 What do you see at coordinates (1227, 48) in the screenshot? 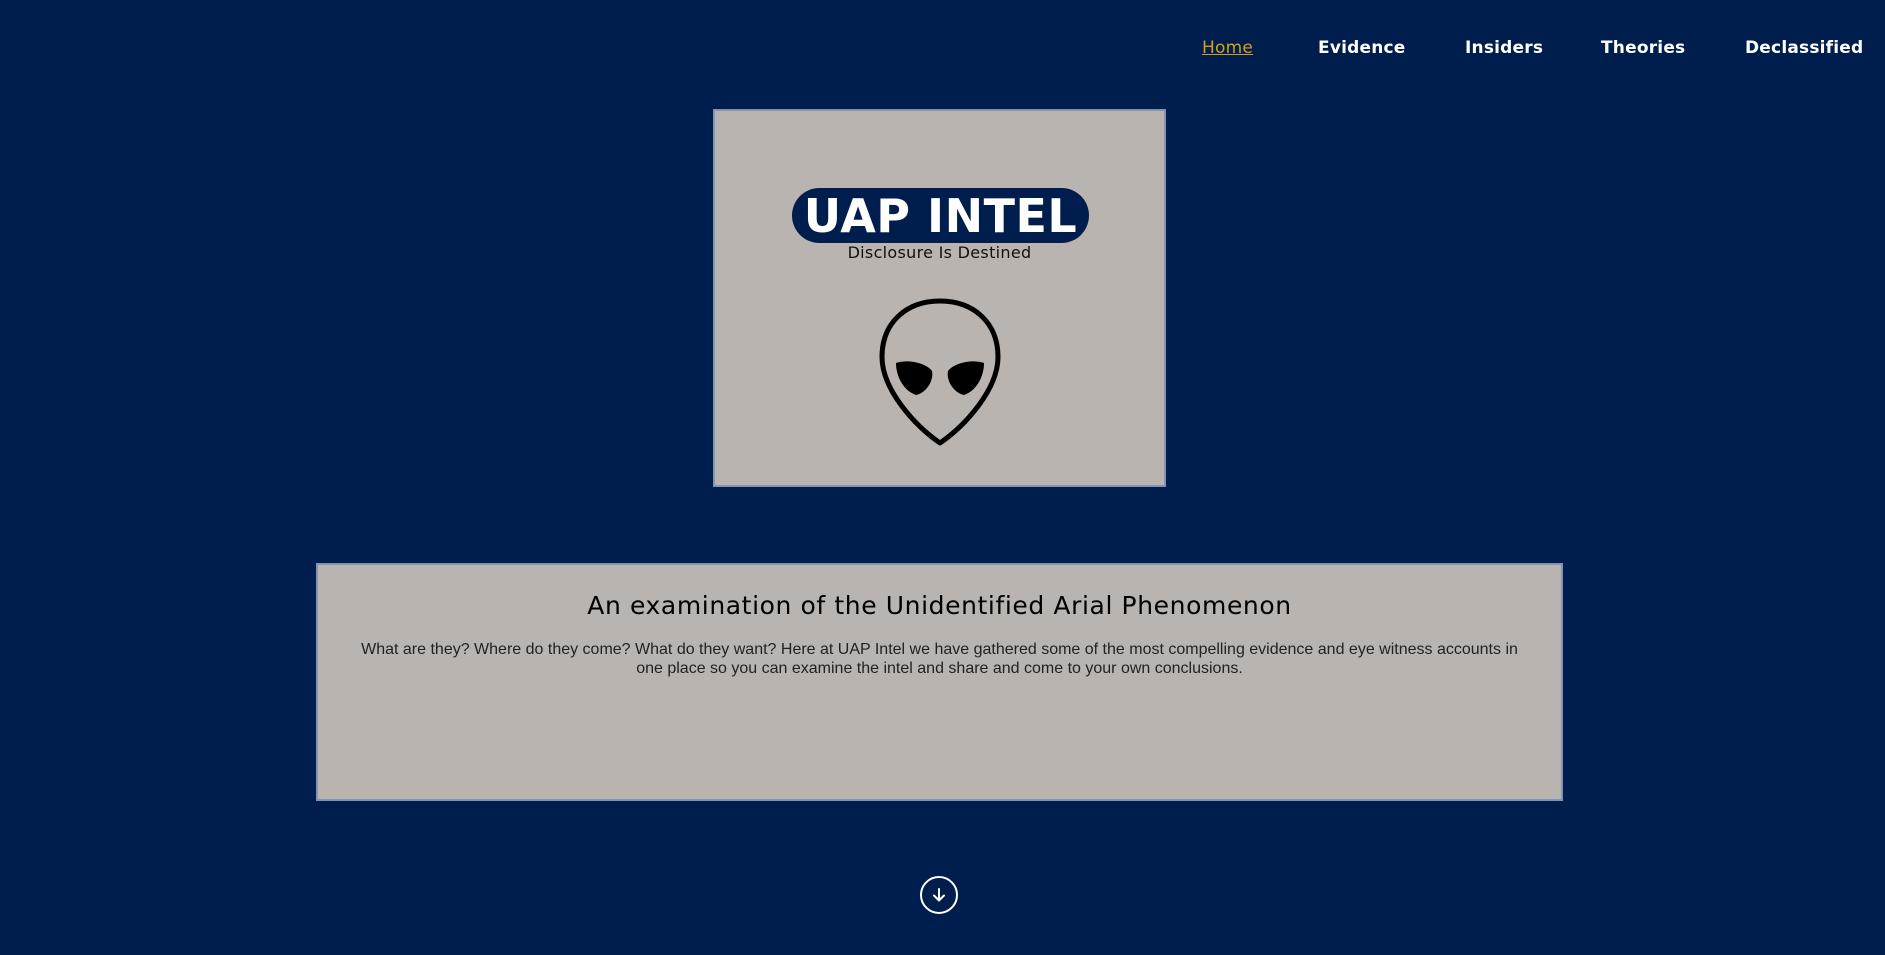
I see `nav-item-home: Home` at bounding box center [1227, 48].